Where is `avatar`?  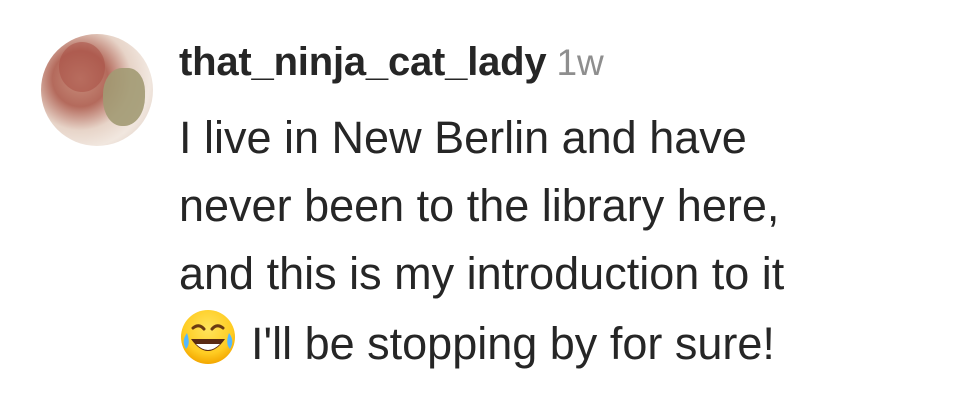
avatar is located at coordinates (97, 90).